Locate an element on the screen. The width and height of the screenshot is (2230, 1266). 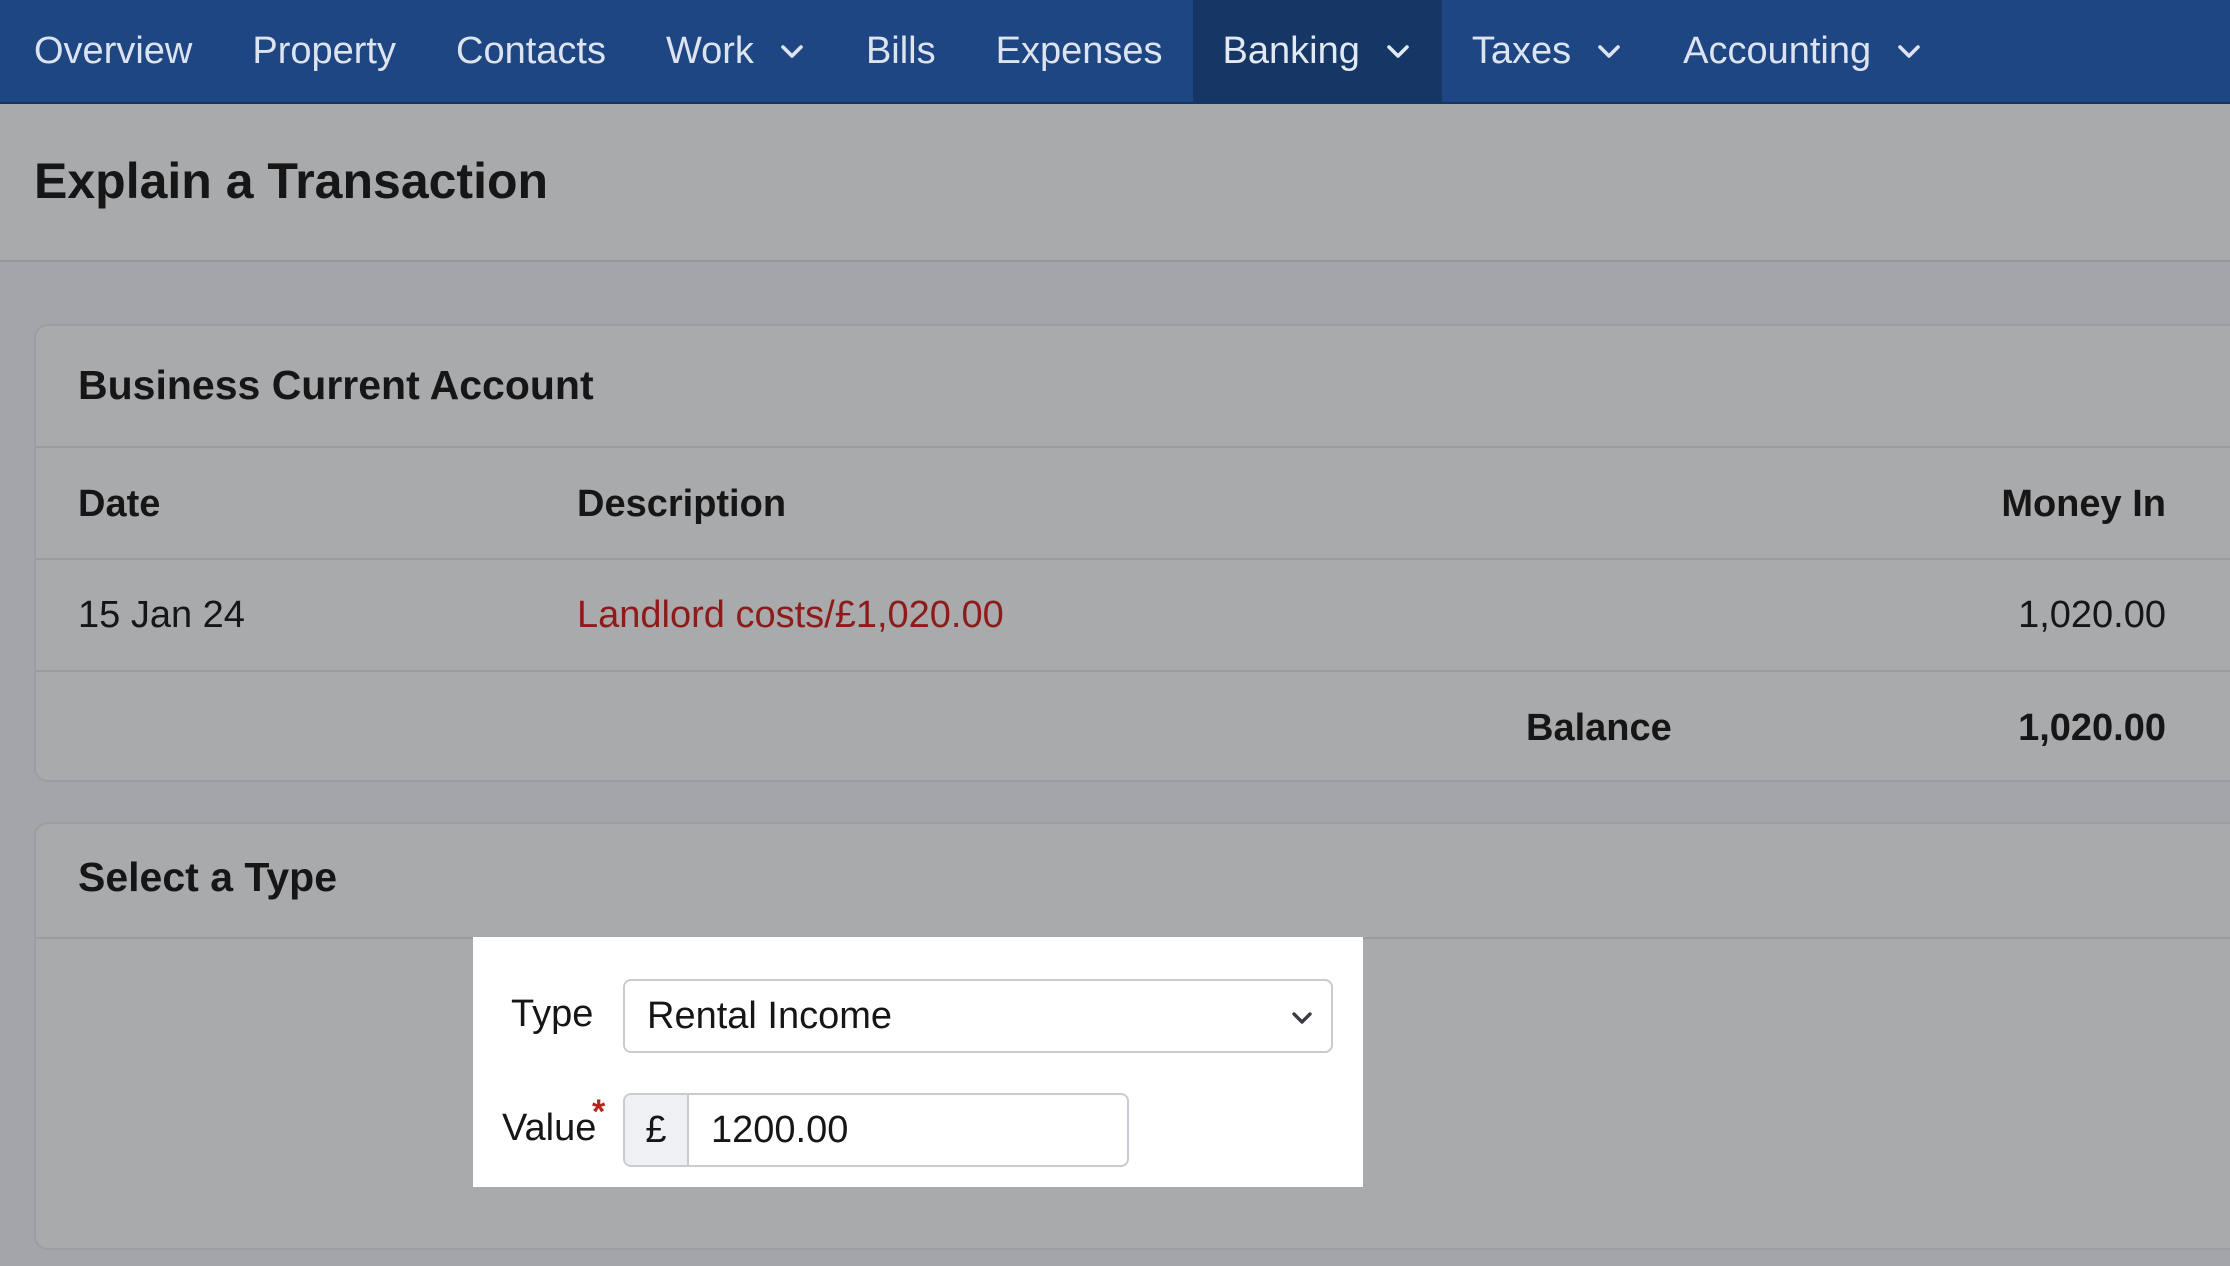
nav-item-label: Accounting is located at coordinates (1777, 50).